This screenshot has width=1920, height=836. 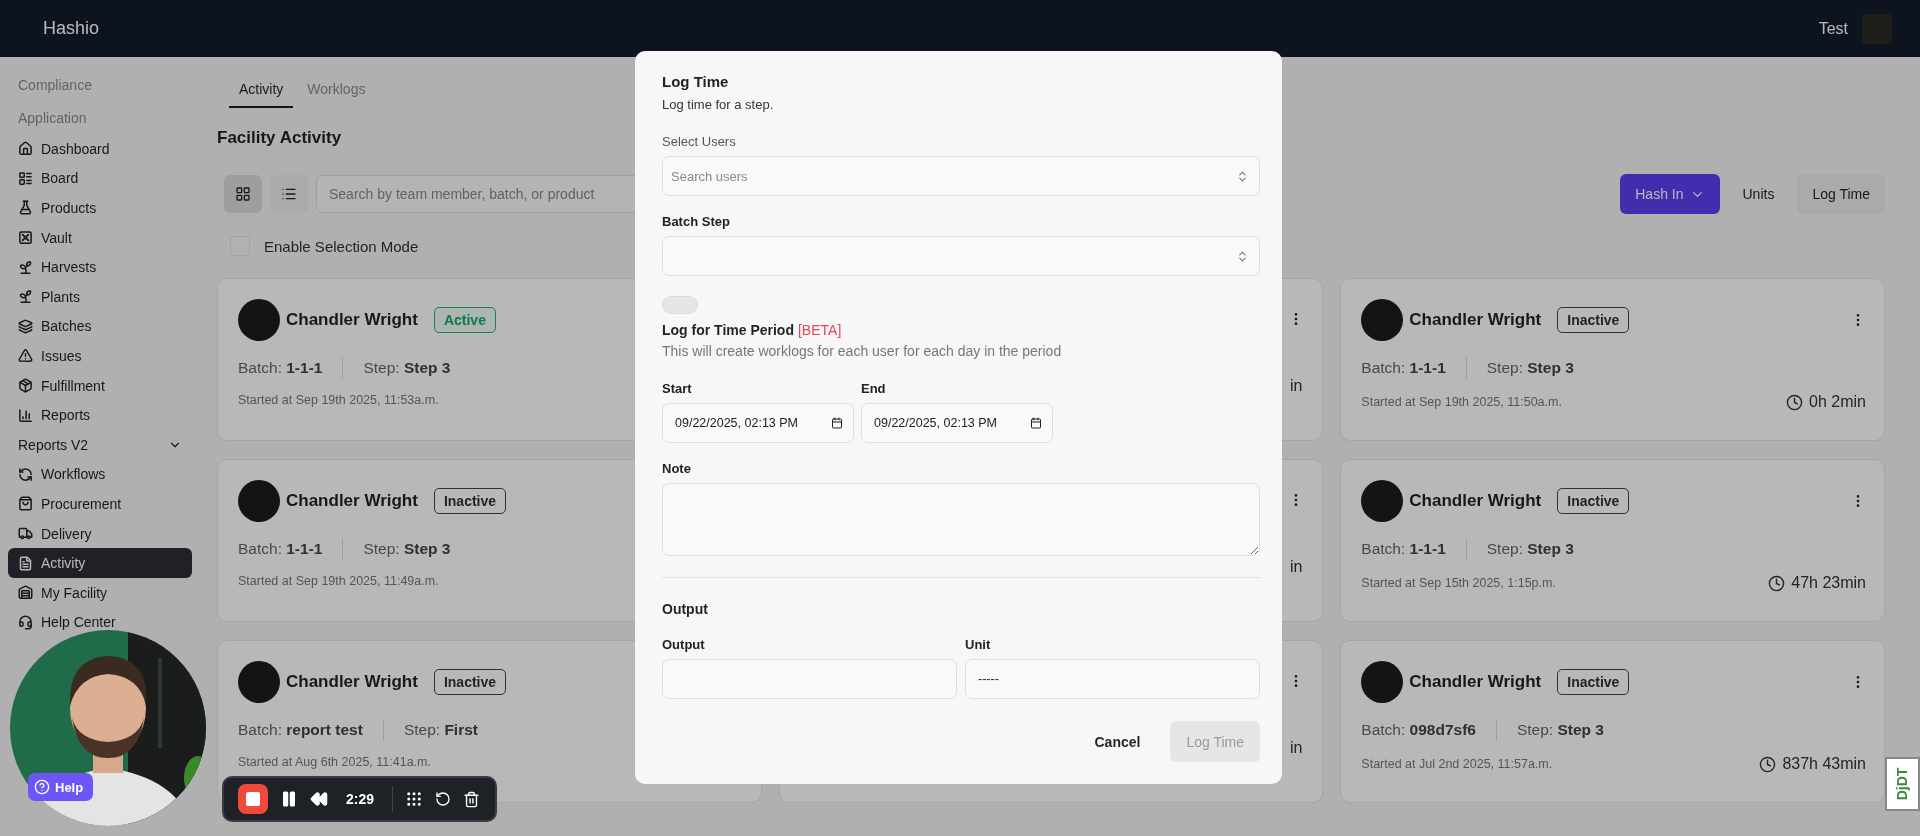 I want to click on user-name: Test, so click(x=1833, y=28).